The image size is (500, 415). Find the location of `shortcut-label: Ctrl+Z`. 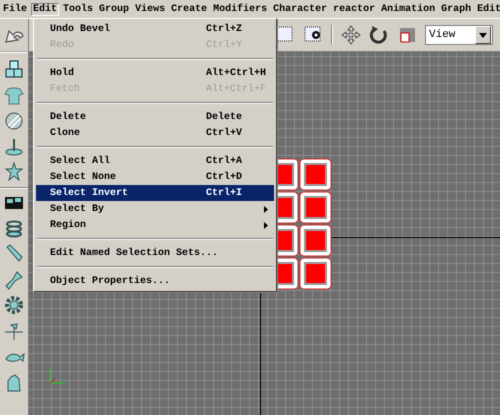

shortcut-label: Ctrl+Z is located at coordinates (224, 29).